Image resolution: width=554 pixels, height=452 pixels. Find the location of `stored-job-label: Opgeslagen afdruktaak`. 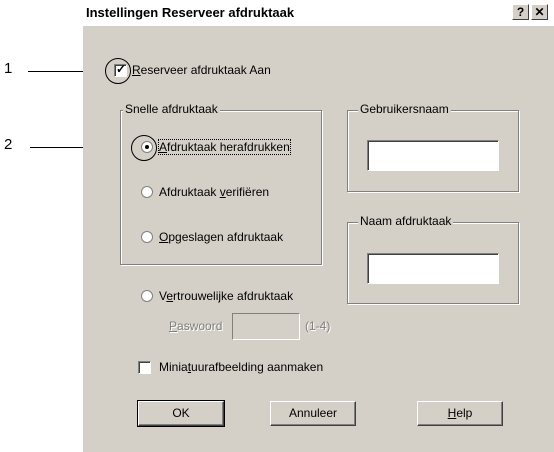

stored-job-label: Opgeslagen afdruktaak is located at coordinates (221, 237).